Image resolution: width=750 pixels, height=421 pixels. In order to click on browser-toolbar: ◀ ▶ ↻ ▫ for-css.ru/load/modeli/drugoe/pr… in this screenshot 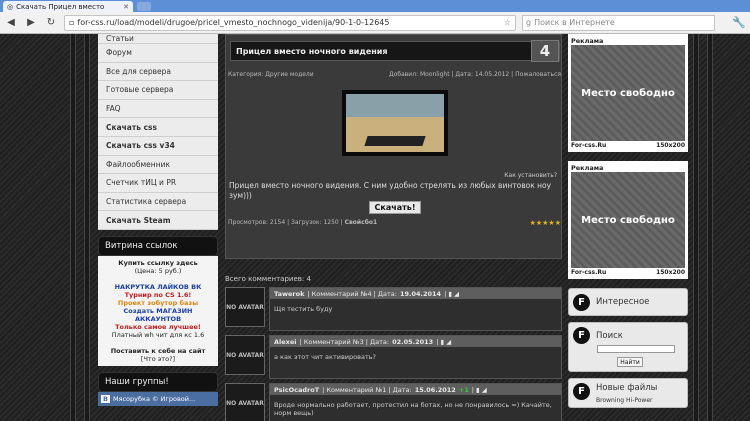, I will do `click(375, 23)`.